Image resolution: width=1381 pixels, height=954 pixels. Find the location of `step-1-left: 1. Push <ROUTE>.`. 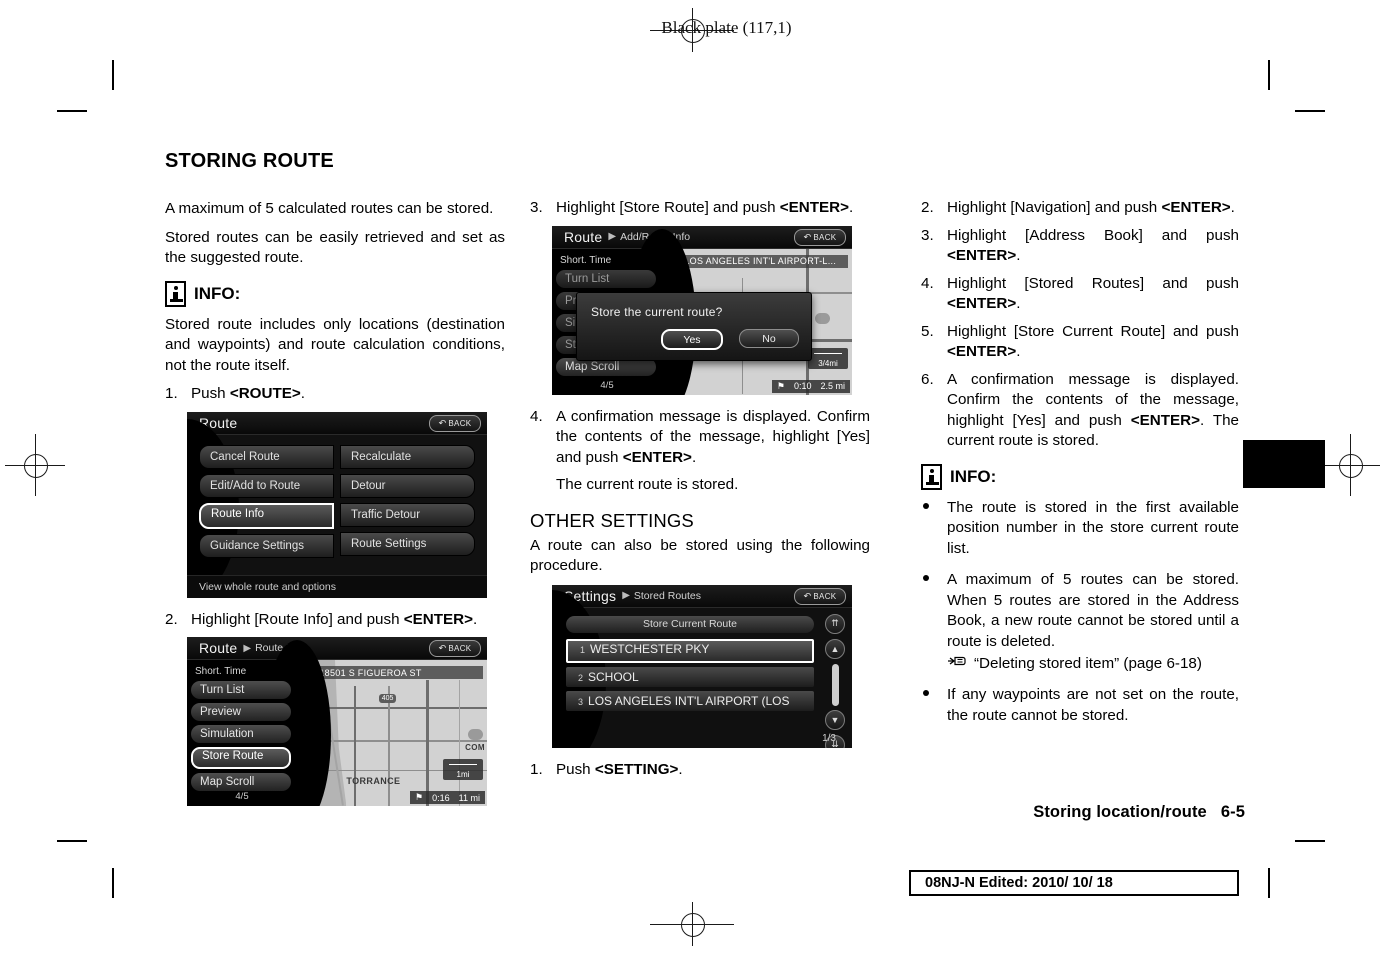

step-1-left: 1. Push <ROUTE>. is located at coordinates (335, 394).